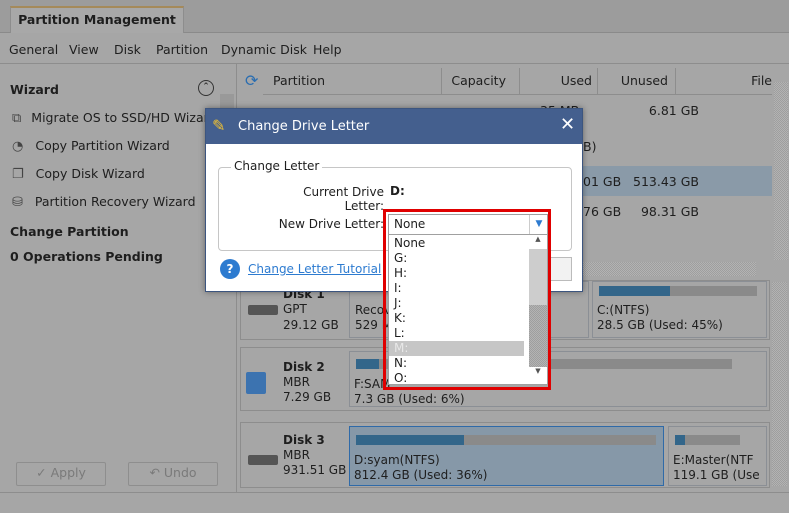  What do you see at coordinates (331, 224) in the screenshot?
I see `new-letter-label: New Drive Letter:` at bounding box center [331, 224].